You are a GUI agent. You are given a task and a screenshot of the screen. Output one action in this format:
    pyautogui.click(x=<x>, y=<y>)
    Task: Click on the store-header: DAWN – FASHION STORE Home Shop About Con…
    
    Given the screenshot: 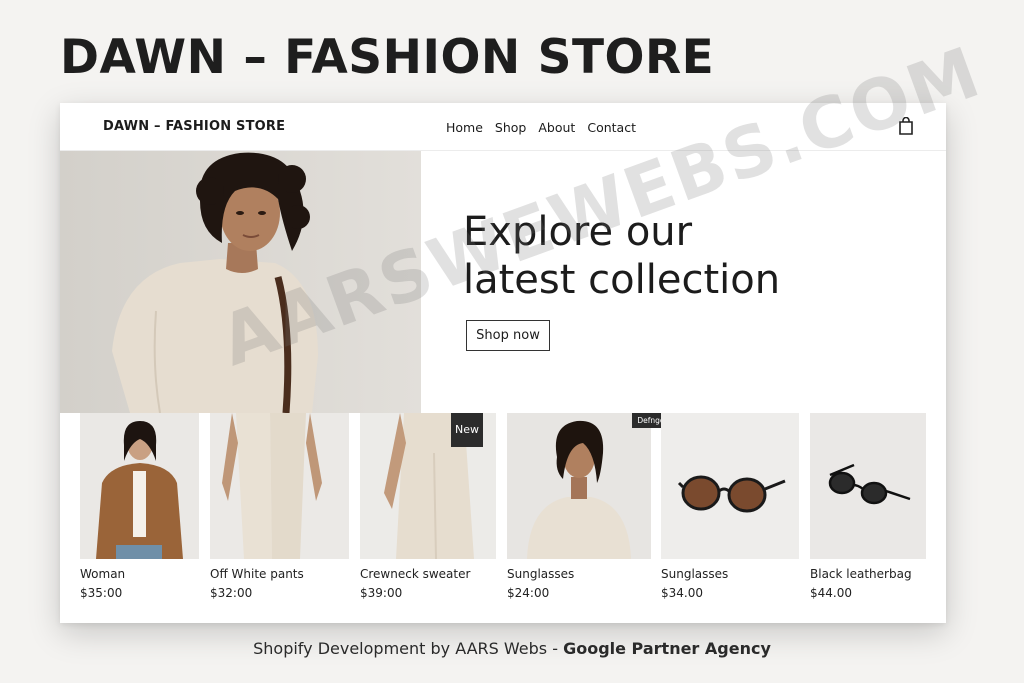 What is the action you would take?
    pyautogui.click(x=503, y=127)
    